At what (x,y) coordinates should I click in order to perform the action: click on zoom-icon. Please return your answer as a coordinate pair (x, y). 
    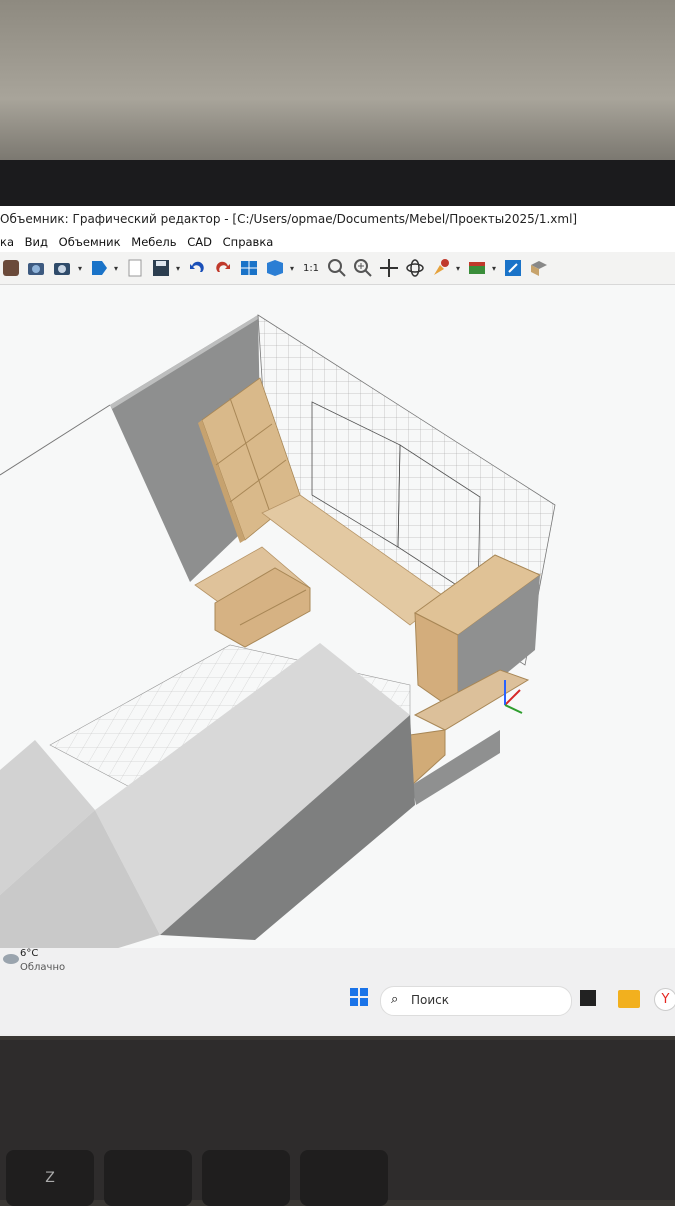
    Looking at the image, I should click on (337, 268).